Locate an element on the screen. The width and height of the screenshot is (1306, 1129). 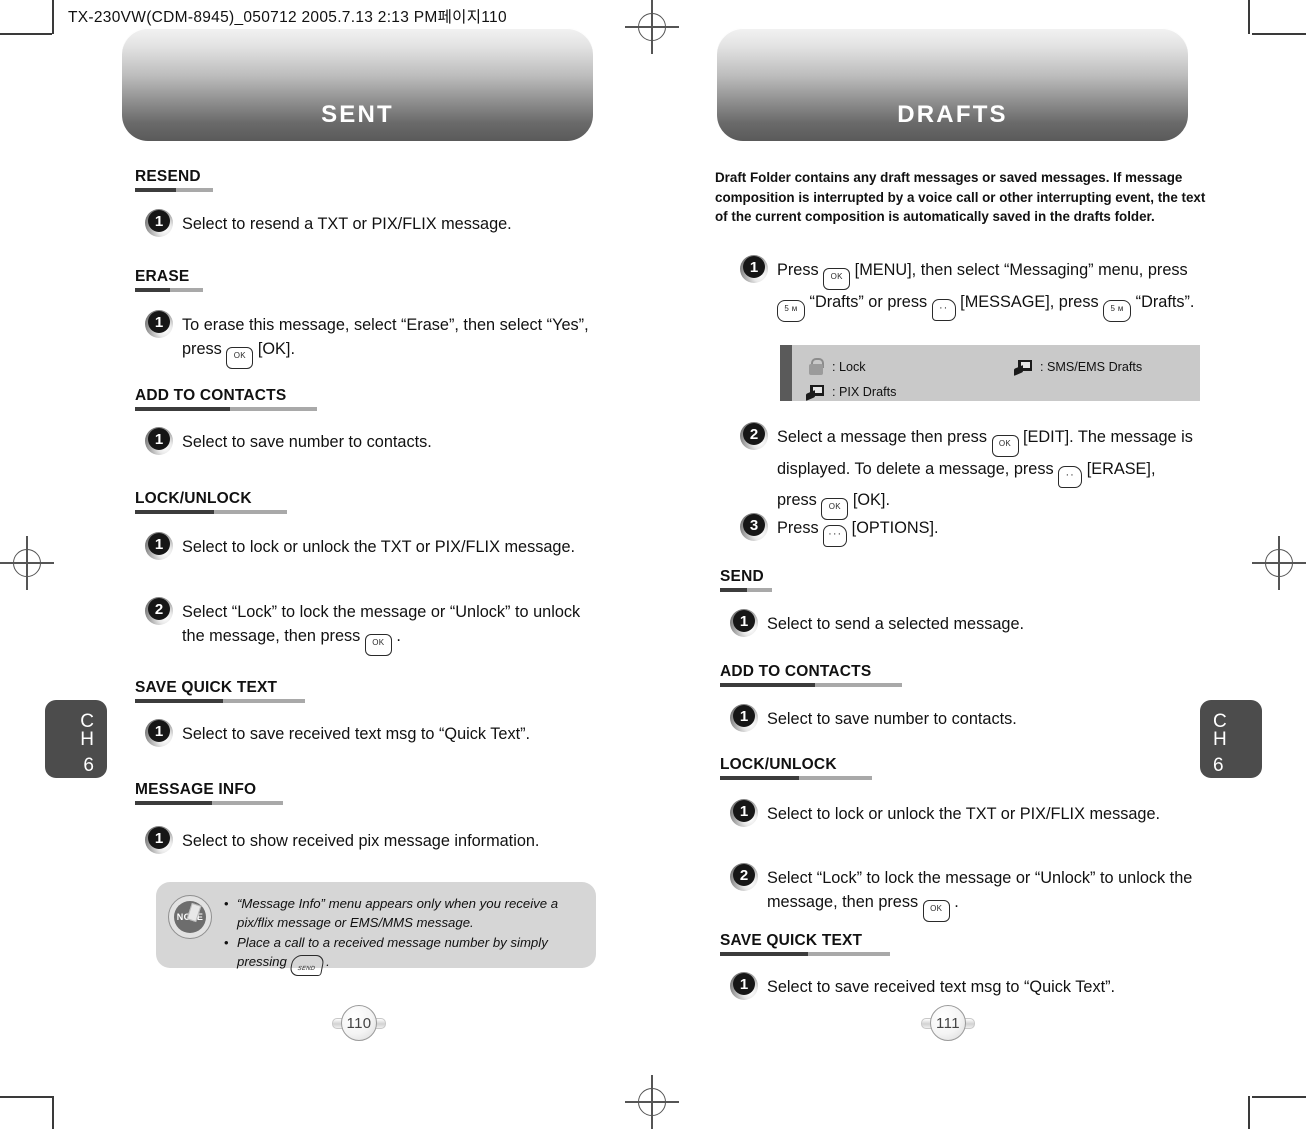
right-soft-key-icon: ··· is located at coordinates (835, 536).